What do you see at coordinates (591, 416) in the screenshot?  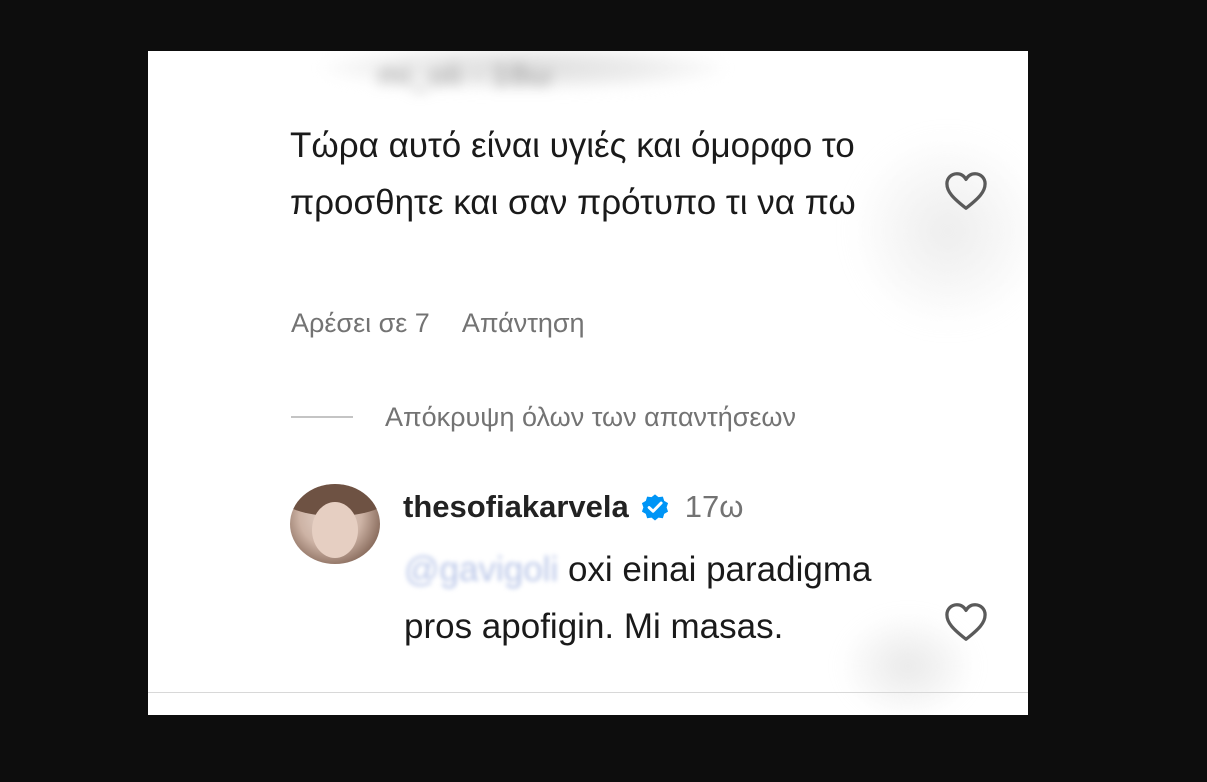 I see `hide-replies-label: Απόκρυψη όλων των απαντήσεων` at bounding box center [591, 416].